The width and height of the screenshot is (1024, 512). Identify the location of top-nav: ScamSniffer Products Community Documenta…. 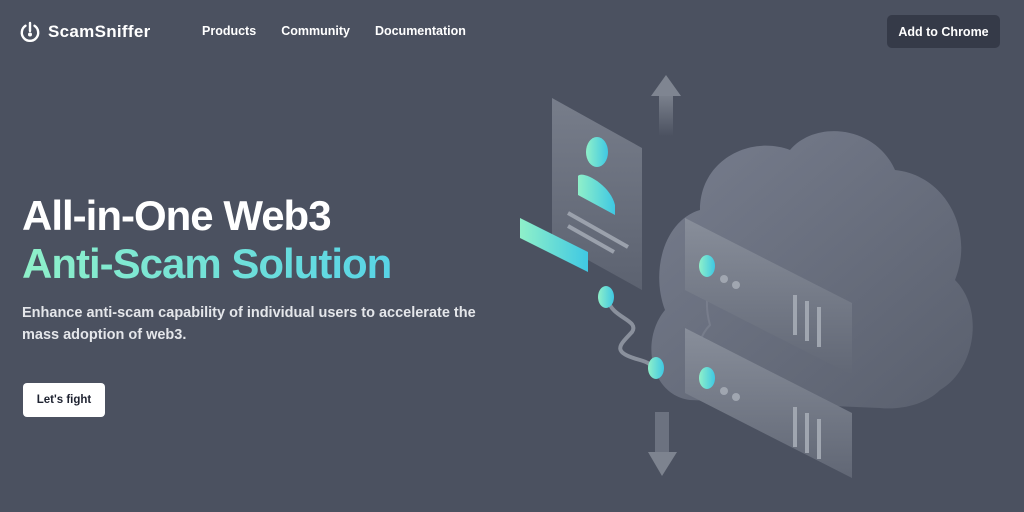
(512, 32).